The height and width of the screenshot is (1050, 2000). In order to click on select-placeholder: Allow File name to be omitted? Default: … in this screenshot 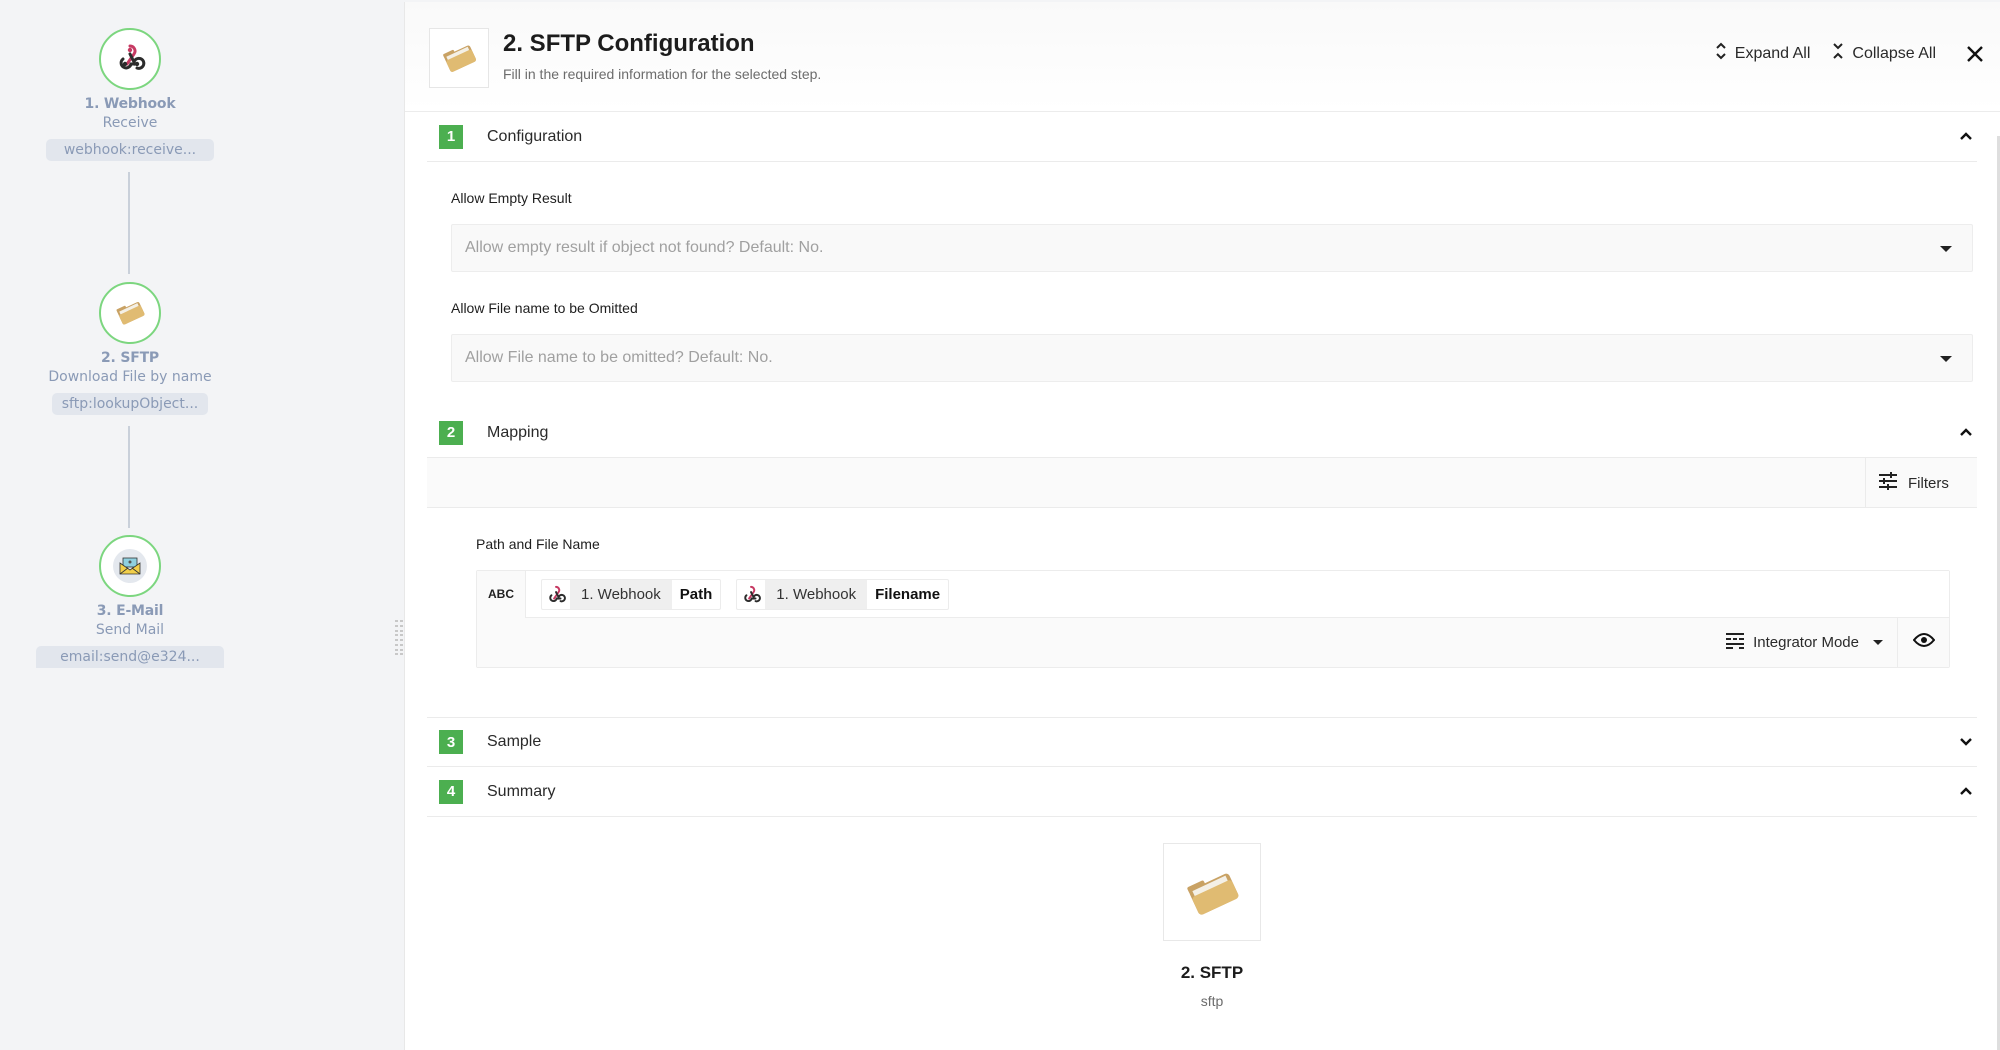, I will do `click(619, 357)`.